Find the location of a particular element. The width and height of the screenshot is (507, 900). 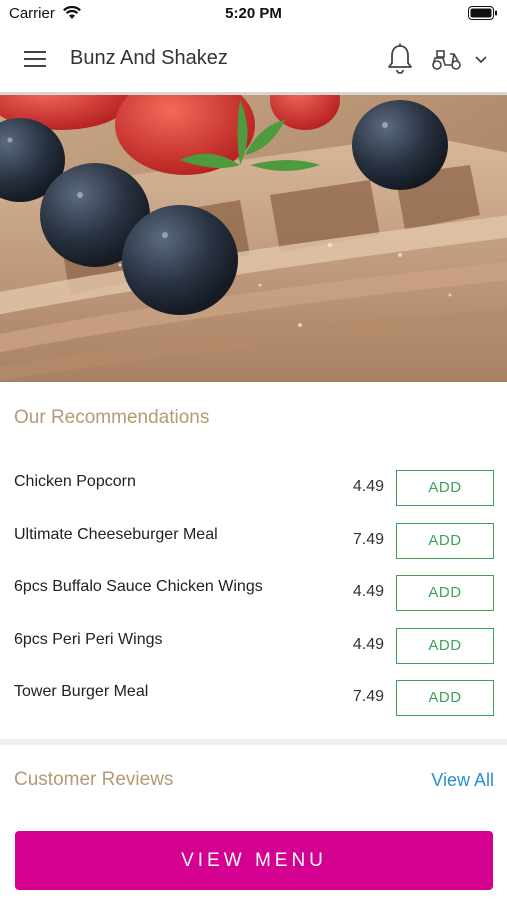

list-item: Tower Burger Meal 7.49 ADD is located at coordinates (253, 694).